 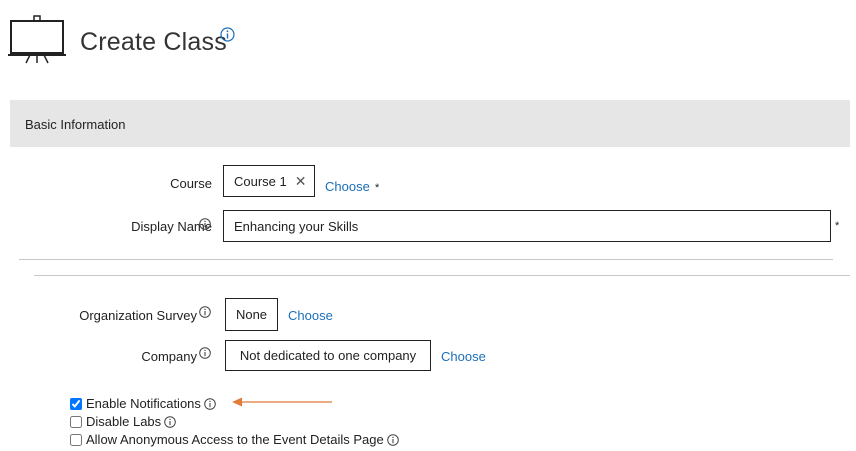 I want to click on disable-labs-label: Disable Labs, so click(x=124, y=421).